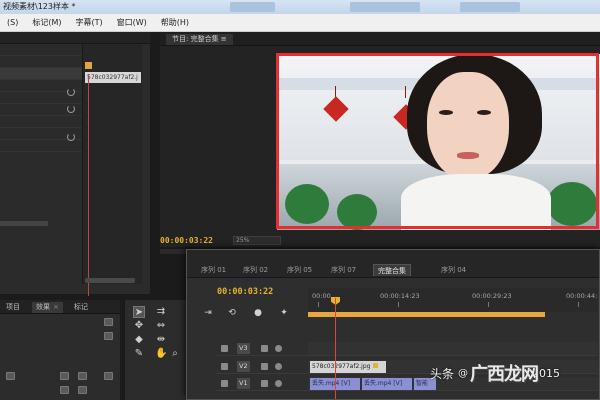 The image size is (600, 400). Describe the element at coordinates (175, 354) in the screenshot. I see `zoom-tool-icon: ⌕` at that location.